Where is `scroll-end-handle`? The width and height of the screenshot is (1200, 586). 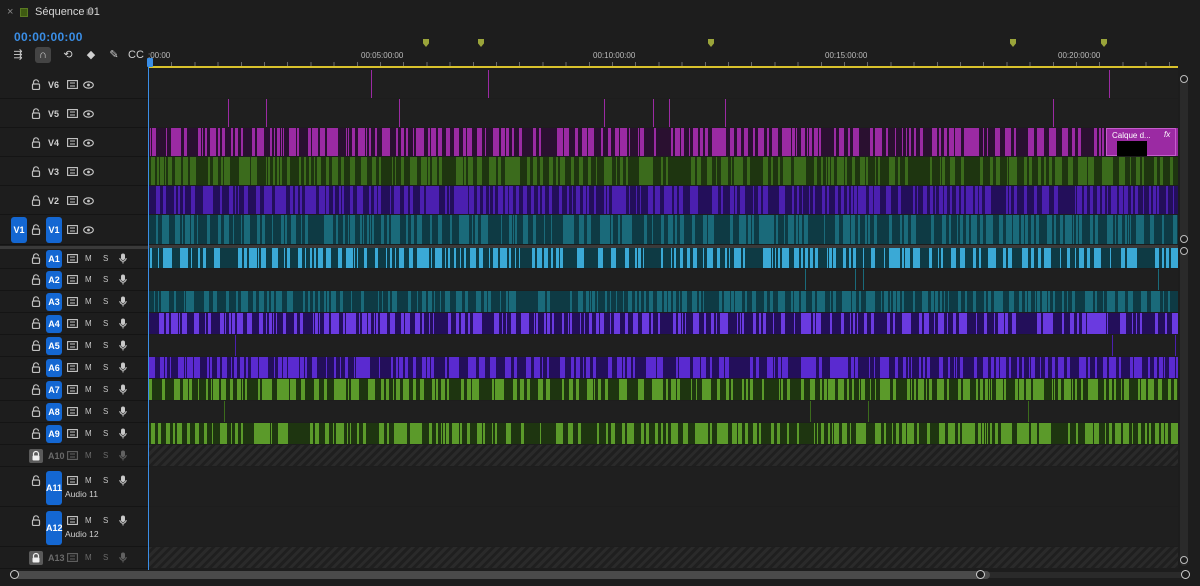 scroll-end-handle is located at coordinates (1185, 574).